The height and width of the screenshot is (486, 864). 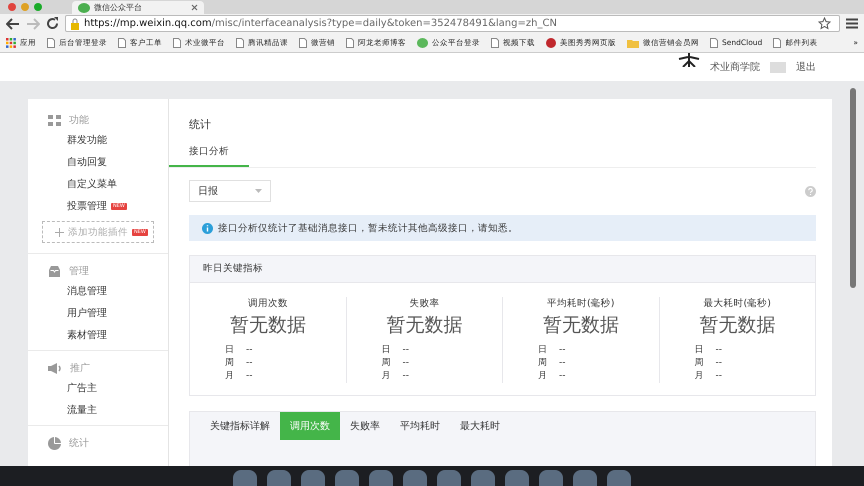 What do you see at coordinates (33, 24) in the screenshot?
I see `forward-icon` at bounding box center [33, 24].